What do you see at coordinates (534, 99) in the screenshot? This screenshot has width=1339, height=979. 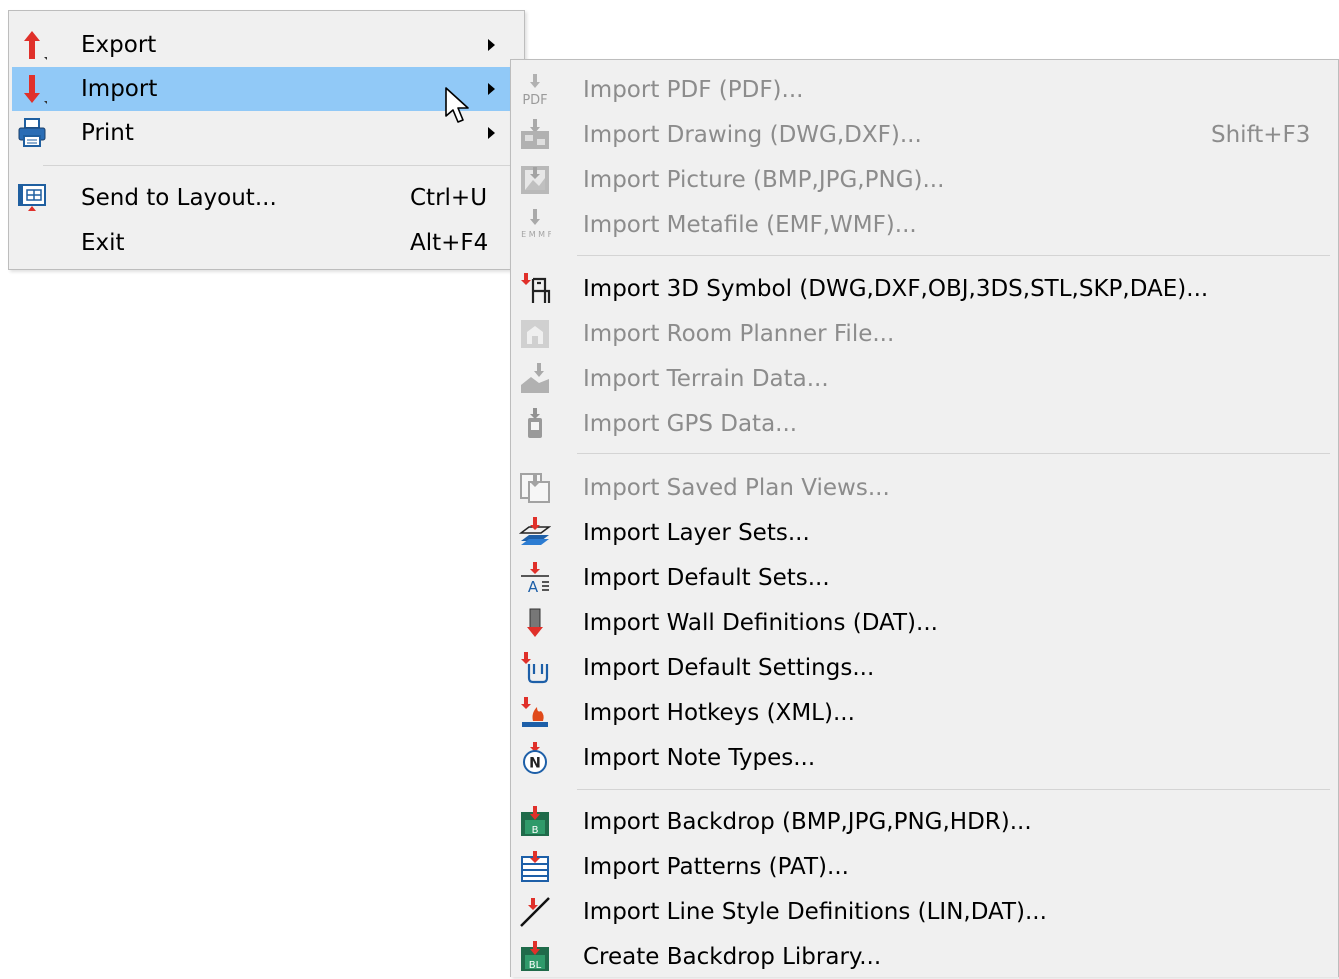 I see `pdf-icon-text: PDF` at bounding box center [534, 99].